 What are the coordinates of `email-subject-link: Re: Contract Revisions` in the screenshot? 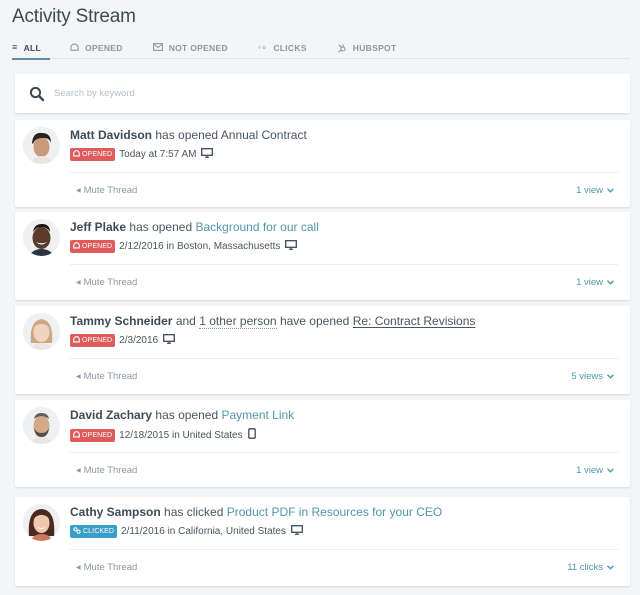 It's located at (414, 321).